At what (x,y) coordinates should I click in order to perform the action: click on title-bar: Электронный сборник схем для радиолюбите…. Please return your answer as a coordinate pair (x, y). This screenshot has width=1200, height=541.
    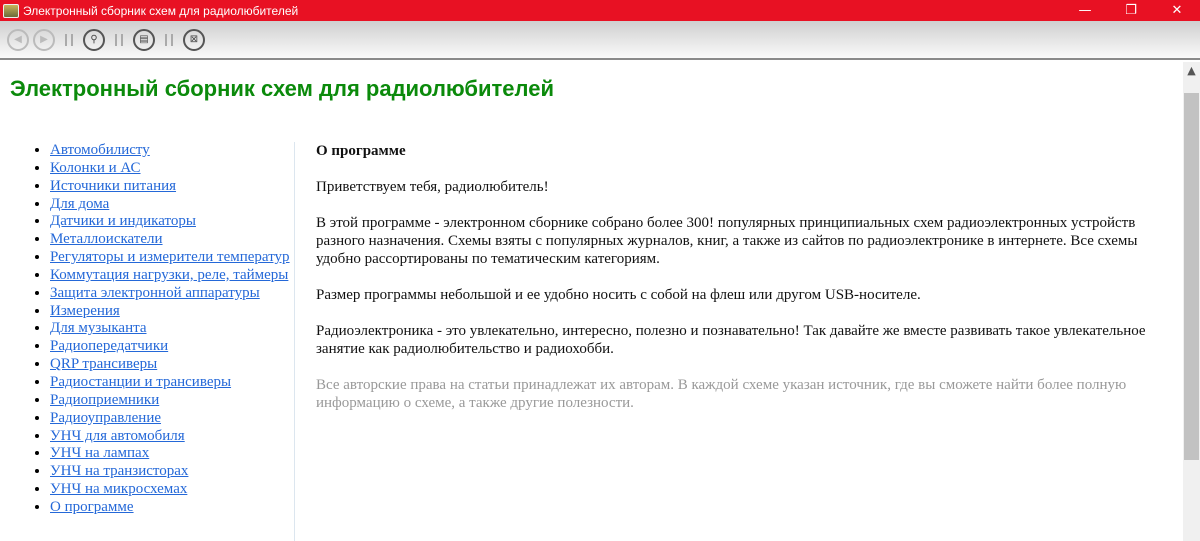
    Looking at the image, I should click on (600, 10).